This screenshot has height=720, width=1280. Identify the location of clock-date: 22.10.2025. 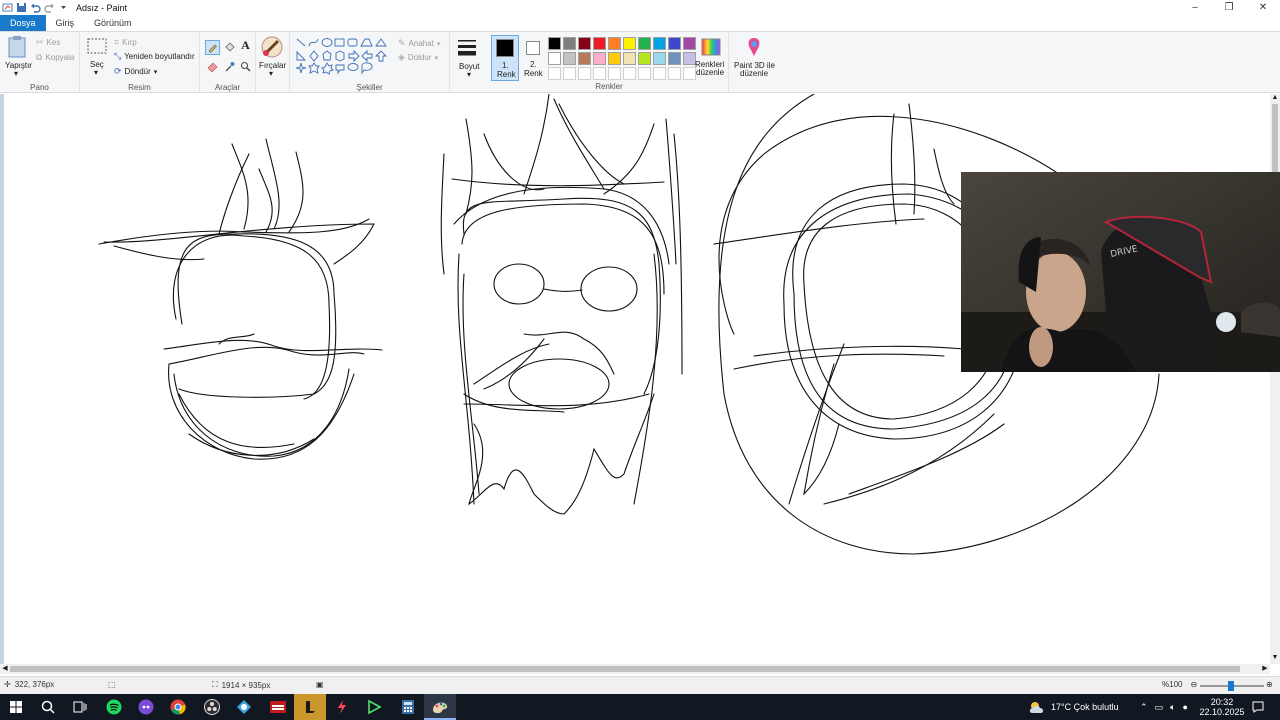
(1222, 712).